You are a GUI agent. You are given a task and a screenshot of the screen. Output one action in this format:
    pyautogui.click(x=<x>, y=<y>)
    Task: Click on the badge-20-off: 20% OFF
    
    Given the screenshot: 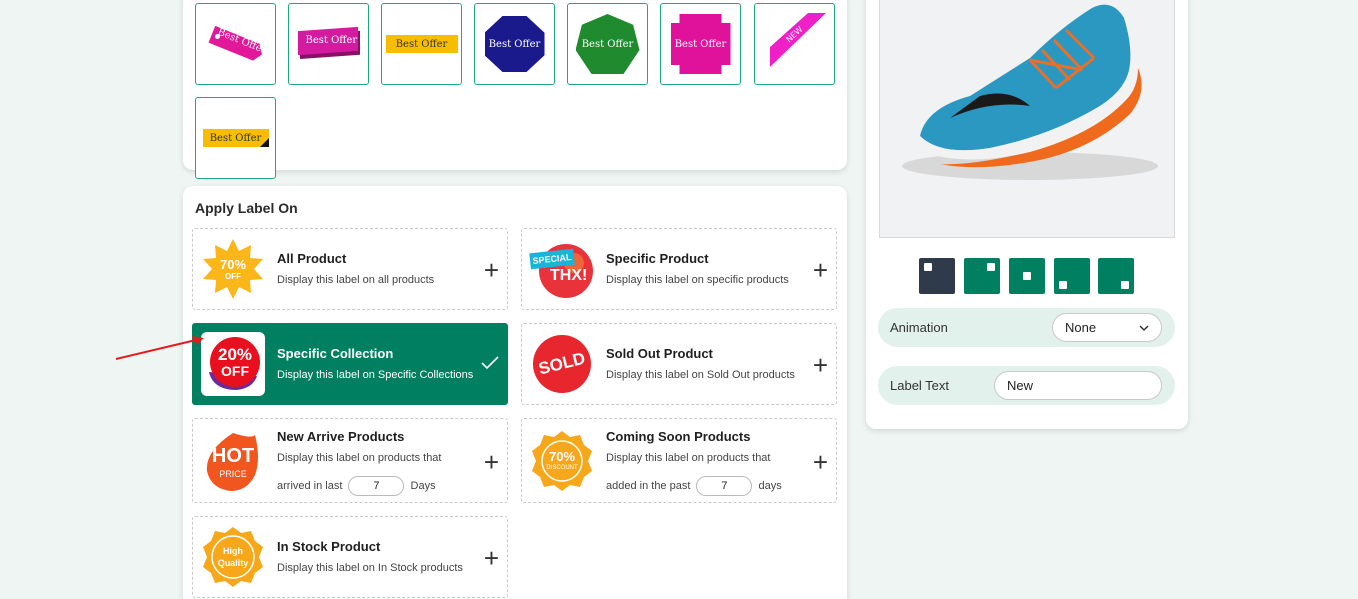 What is the action you would take?
    pyautogui.click(x=233, y=364)
    